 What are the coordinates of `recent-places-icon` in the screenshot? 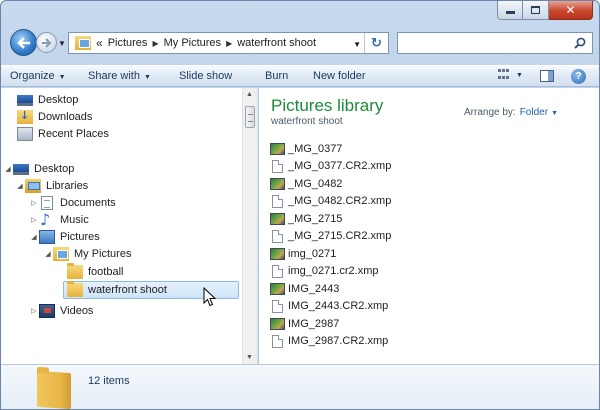 It's located at (25, 134).